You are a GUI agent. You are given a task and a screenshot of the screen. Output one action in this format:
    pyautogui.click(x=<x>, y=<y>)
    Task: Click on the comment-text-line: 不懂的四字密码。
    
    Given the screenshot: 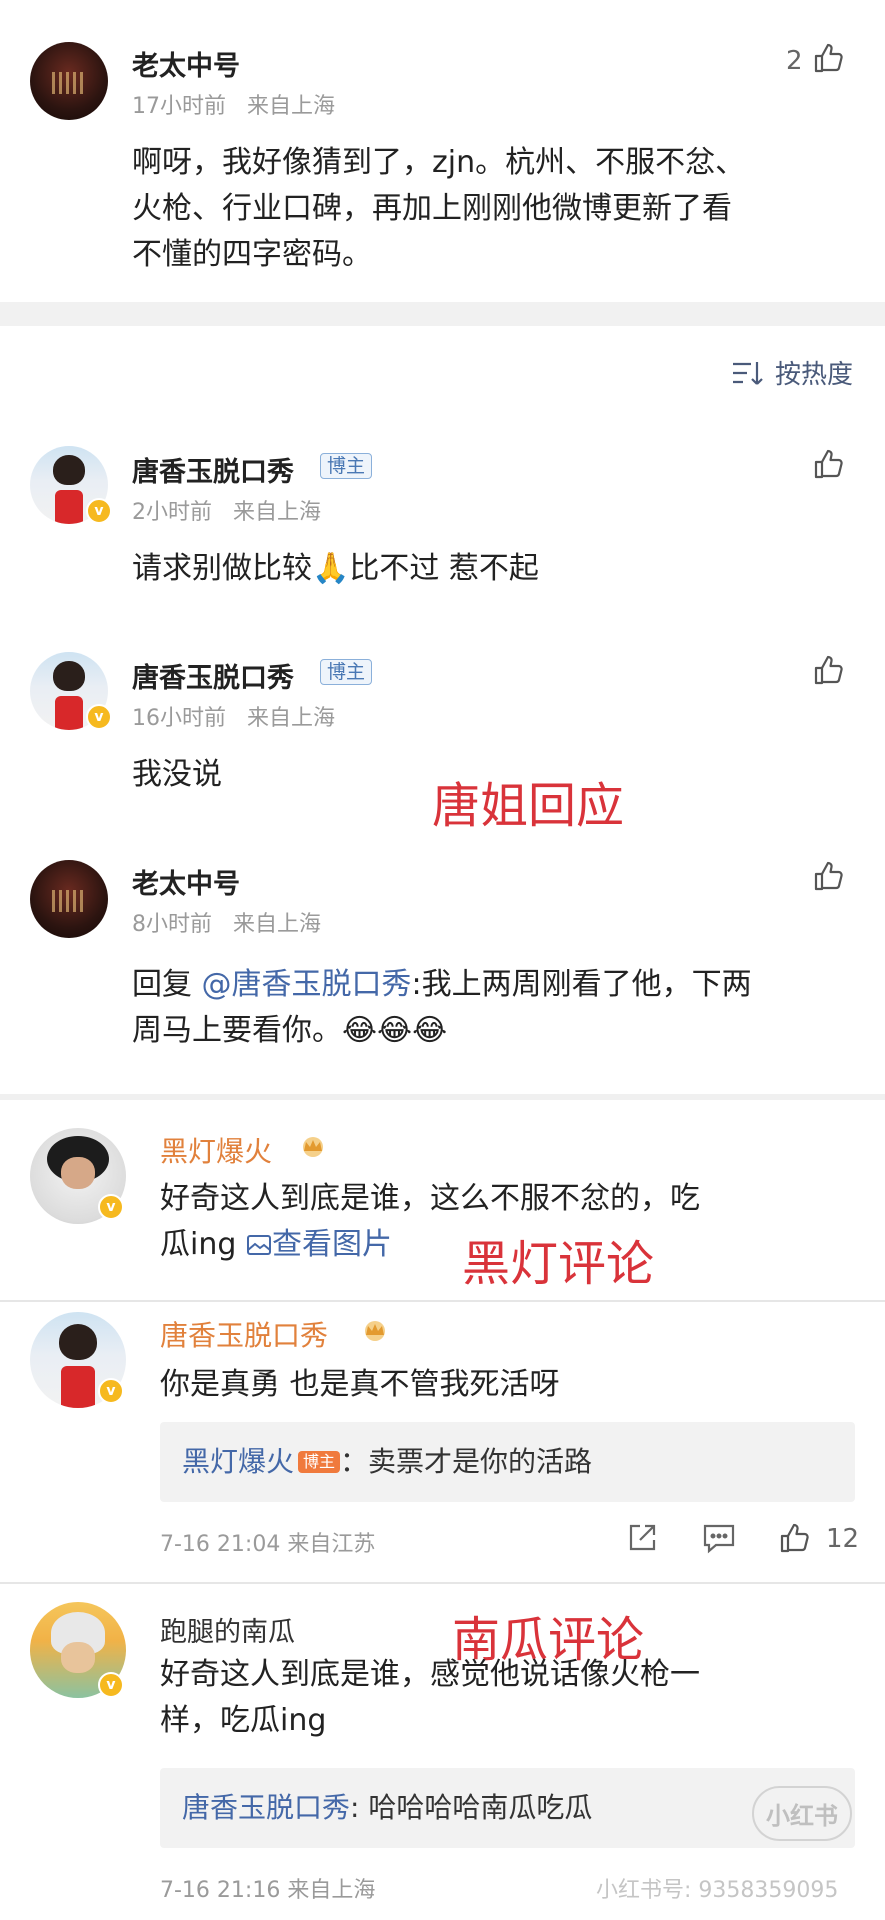 What is the action you would take?
    pyautogui.click(x=252, y=254)
    